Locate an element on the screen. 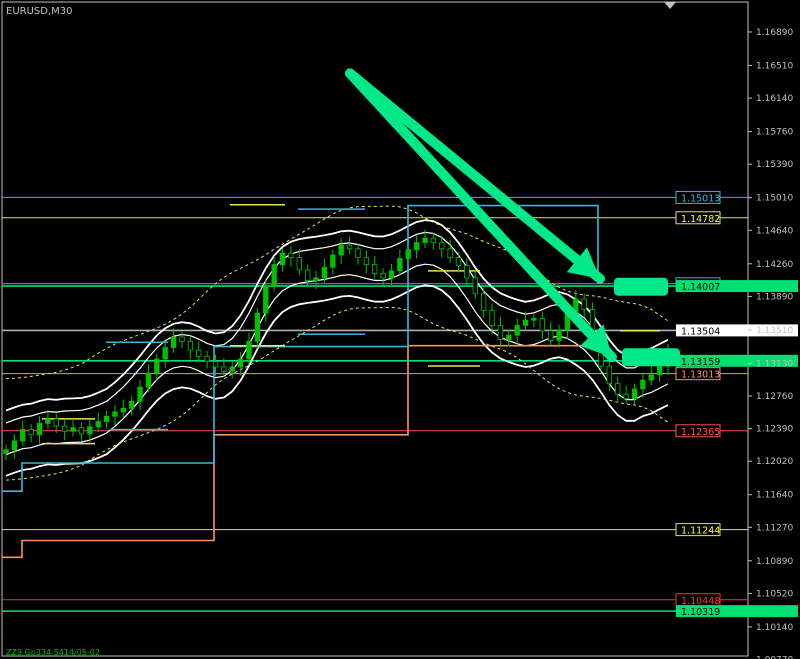 The width and height of the screenshot is (800, 659). level-label: 1.10319 is located at coordinates (700, 612).